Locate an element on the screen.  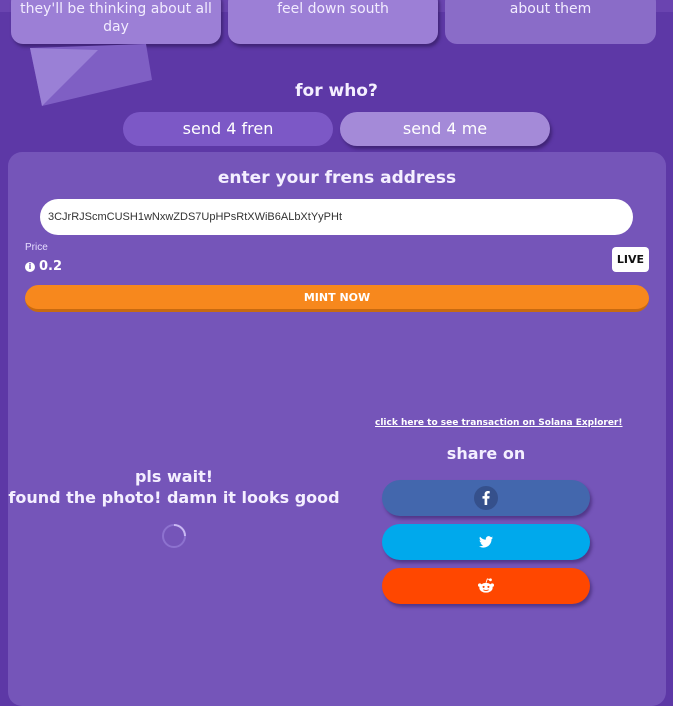
option-card-1-text: they'll be thinking about all day is located at coordinates (116, 18).